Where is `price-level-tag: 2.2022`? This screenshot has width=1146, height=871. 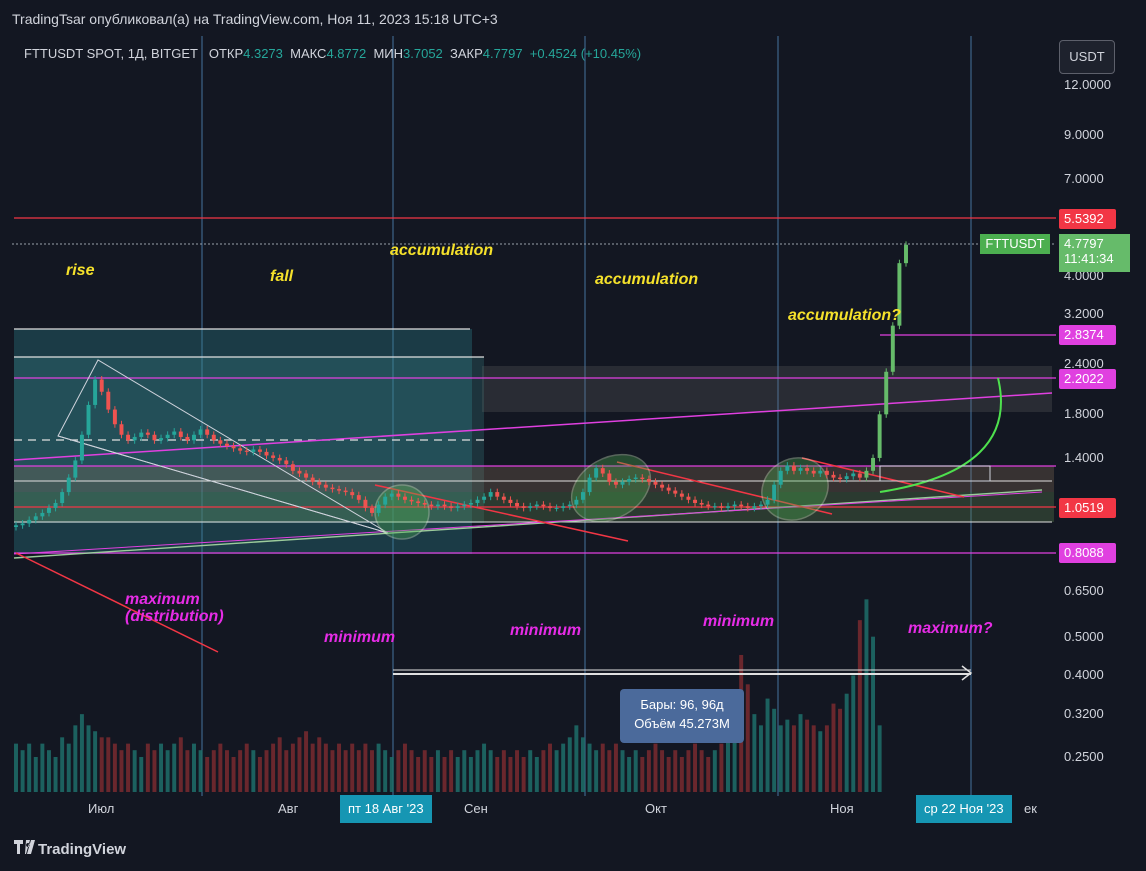 price-level-tag: 2.2022 is located at coordinates (1087, 379).